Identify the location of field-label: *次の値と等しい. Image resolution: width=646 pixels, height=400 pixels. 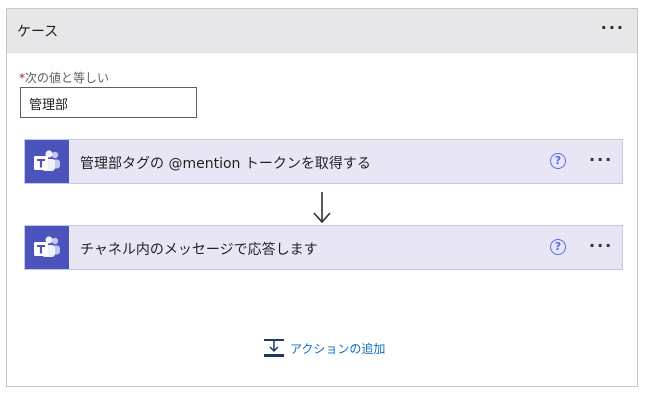
(64, 77).